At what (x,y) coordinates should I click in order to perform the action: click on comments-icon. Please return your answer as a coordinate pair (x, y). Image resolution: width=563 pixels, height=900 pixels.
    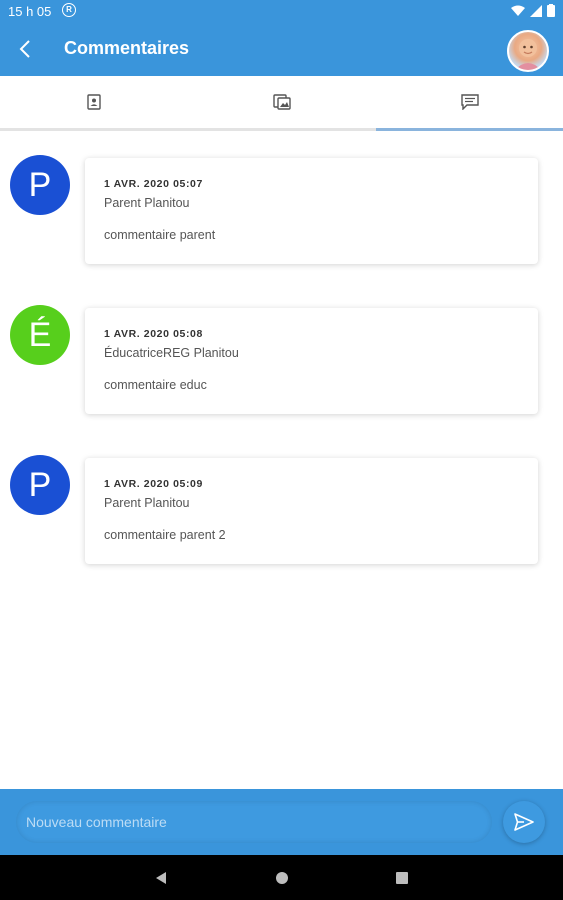
    Looking at the image, I should click on (469, 102).